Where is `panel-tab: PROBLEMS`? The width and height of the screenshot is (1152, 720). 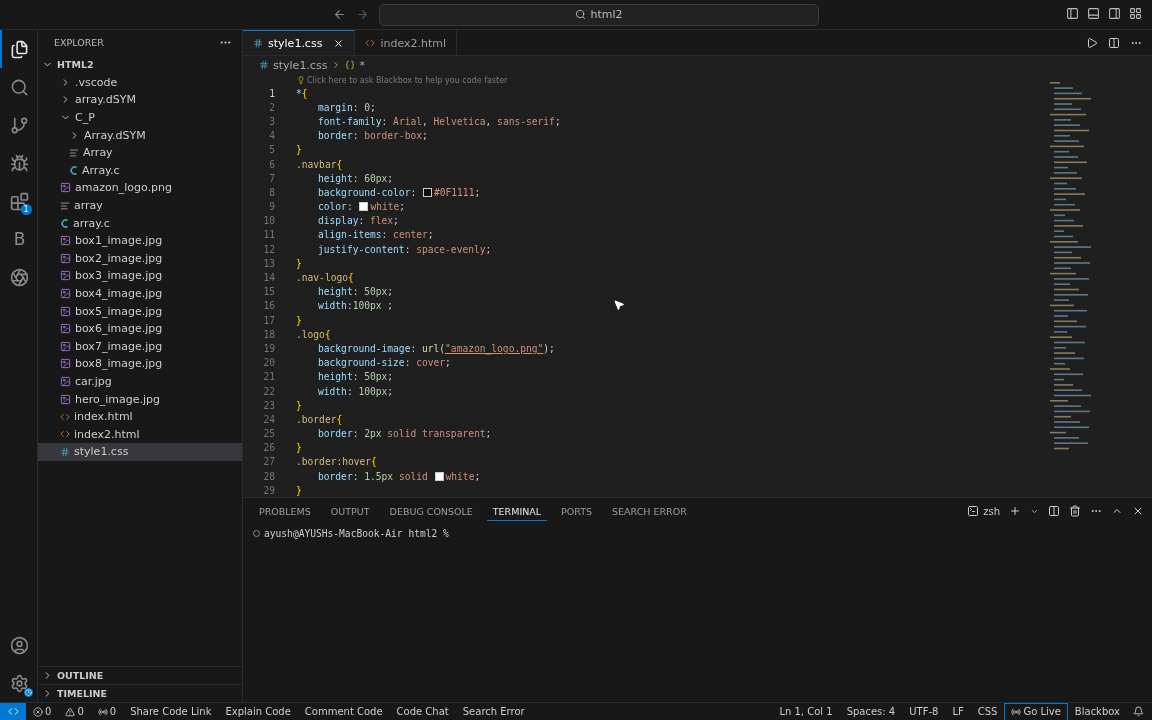 panel-tab: PROBLEMS is located at coordinates (285, 511).